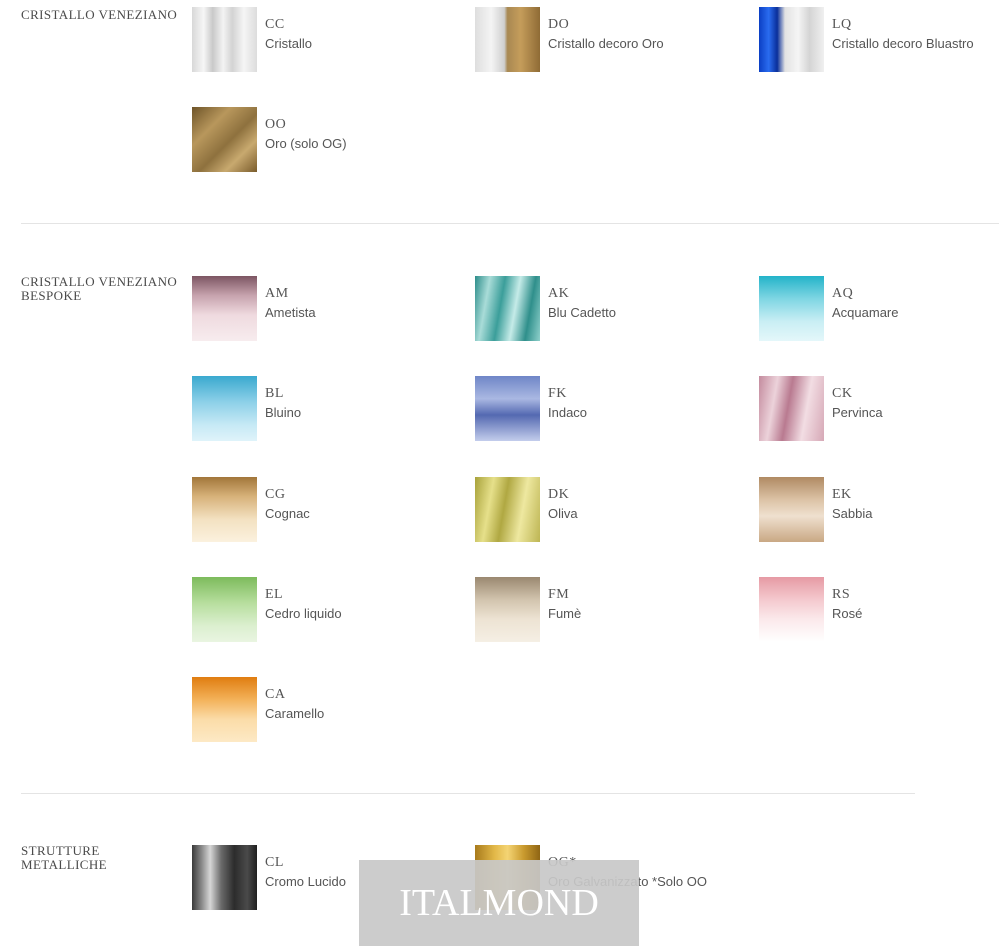 This screenshot has width=999, height=946. I want to click on cadet-blue-glass-swatch-icon, so click(507, 308).